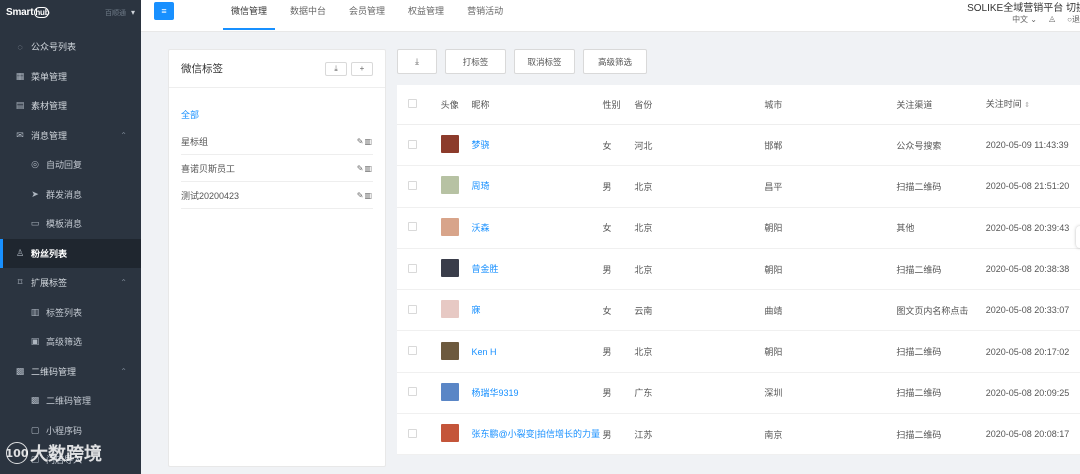 The width and height of the screenshot is (1080, 474). I want to click on select-all-checkbox, so click(412, 103).